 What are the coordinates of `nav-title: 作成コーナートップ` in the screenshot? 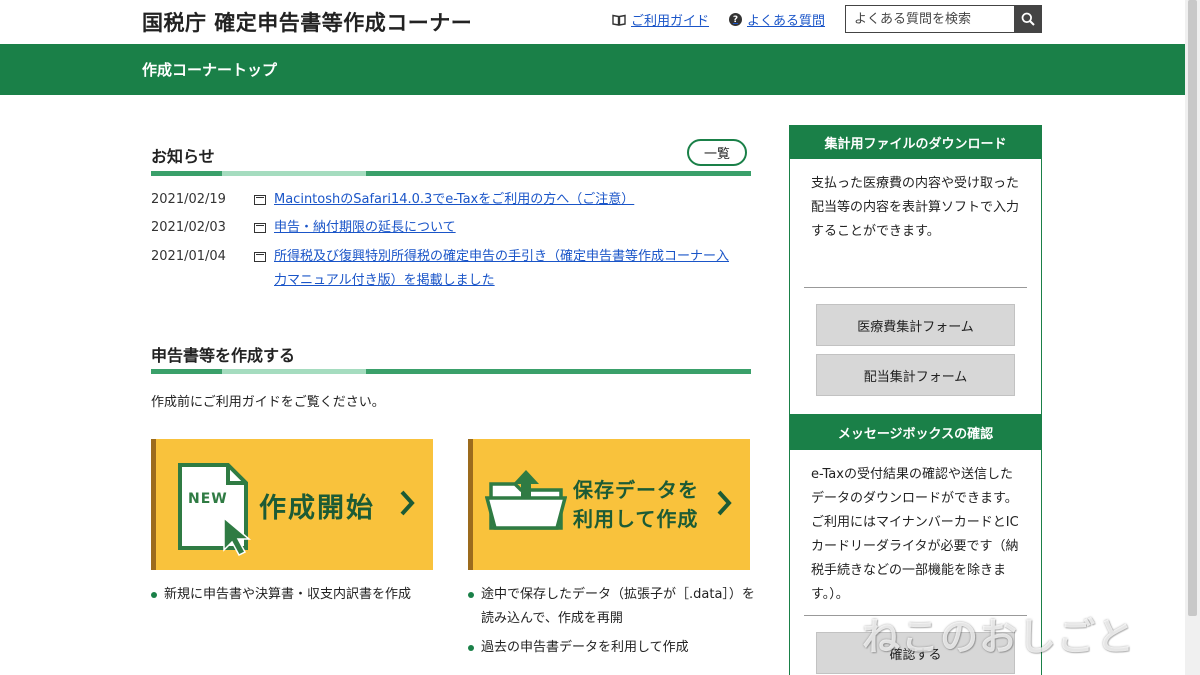 It's located at (209, 69).